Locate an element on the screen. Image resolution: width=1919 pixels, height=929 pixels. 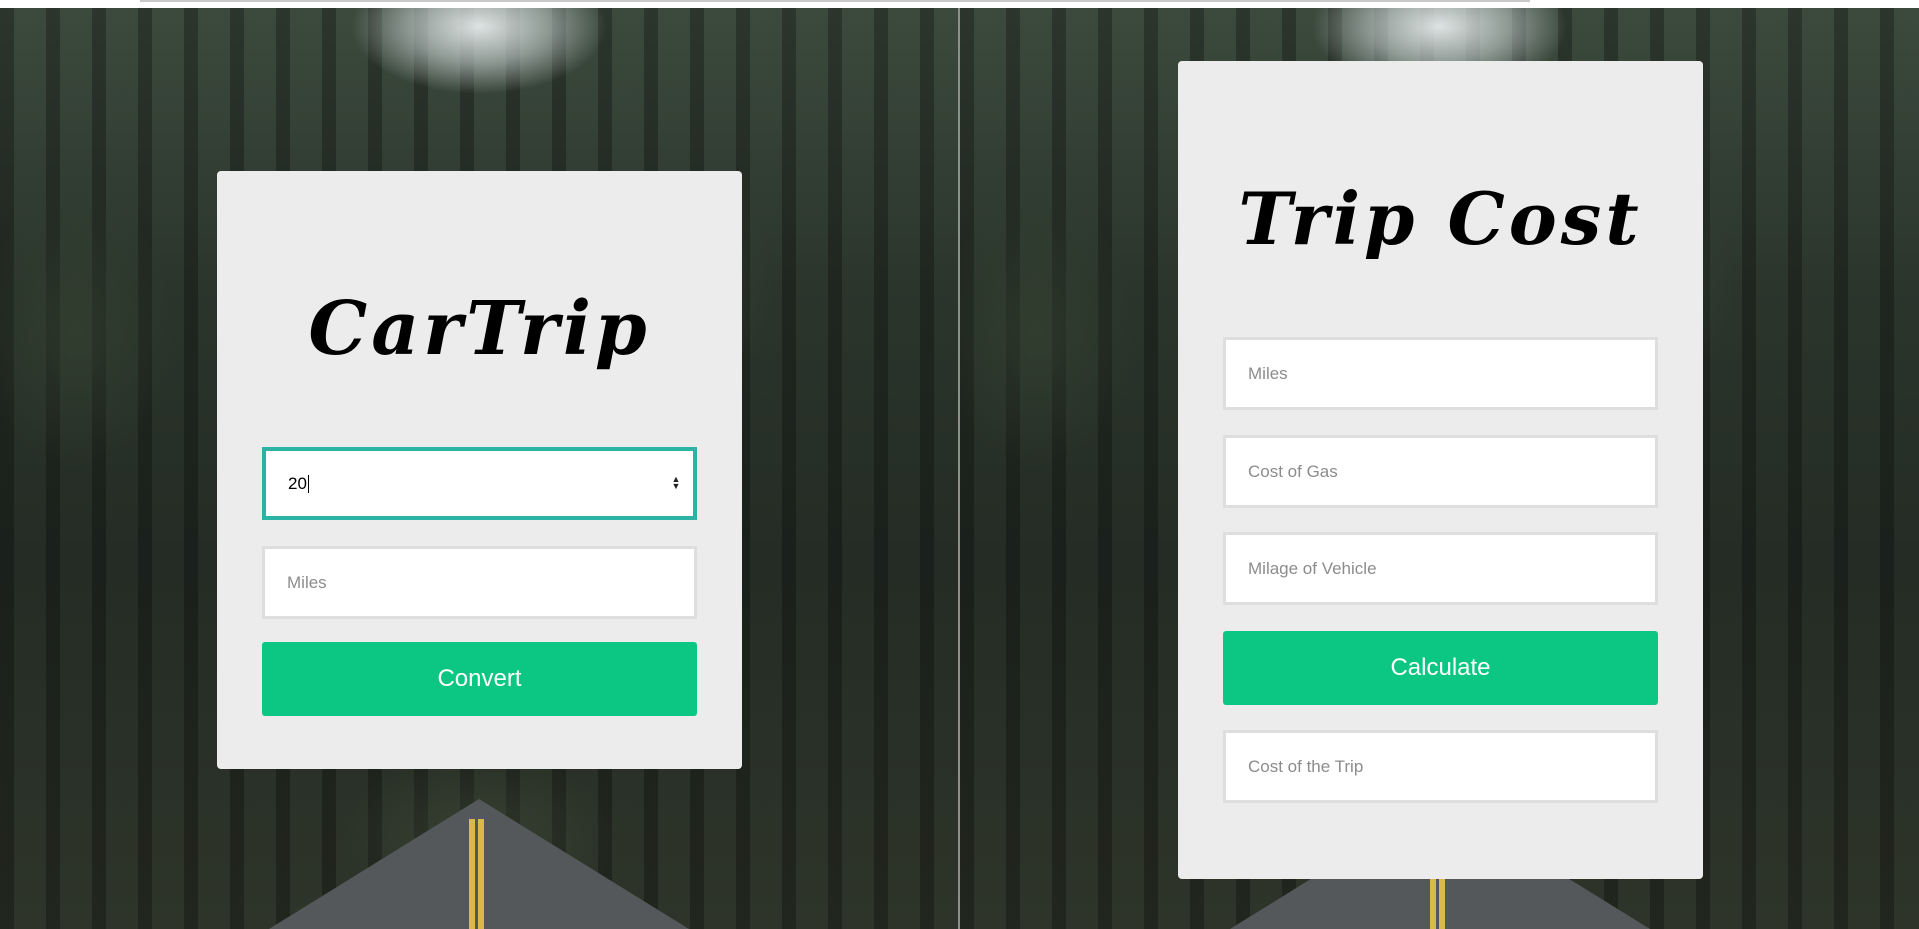
milage-input: Milage of Vehicle is located at coordinates (1440, 568).